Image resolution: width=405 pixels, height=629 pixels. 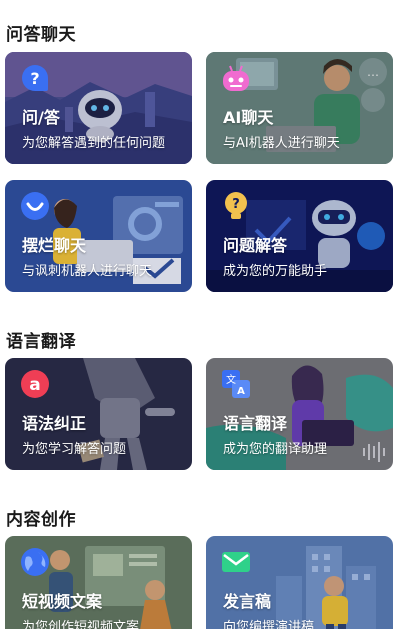 What do you see at coordinates (275, 271) in the screenshot?
I see `card-subtitle: 成为您的万能助手` at bounding box center [275, 271].